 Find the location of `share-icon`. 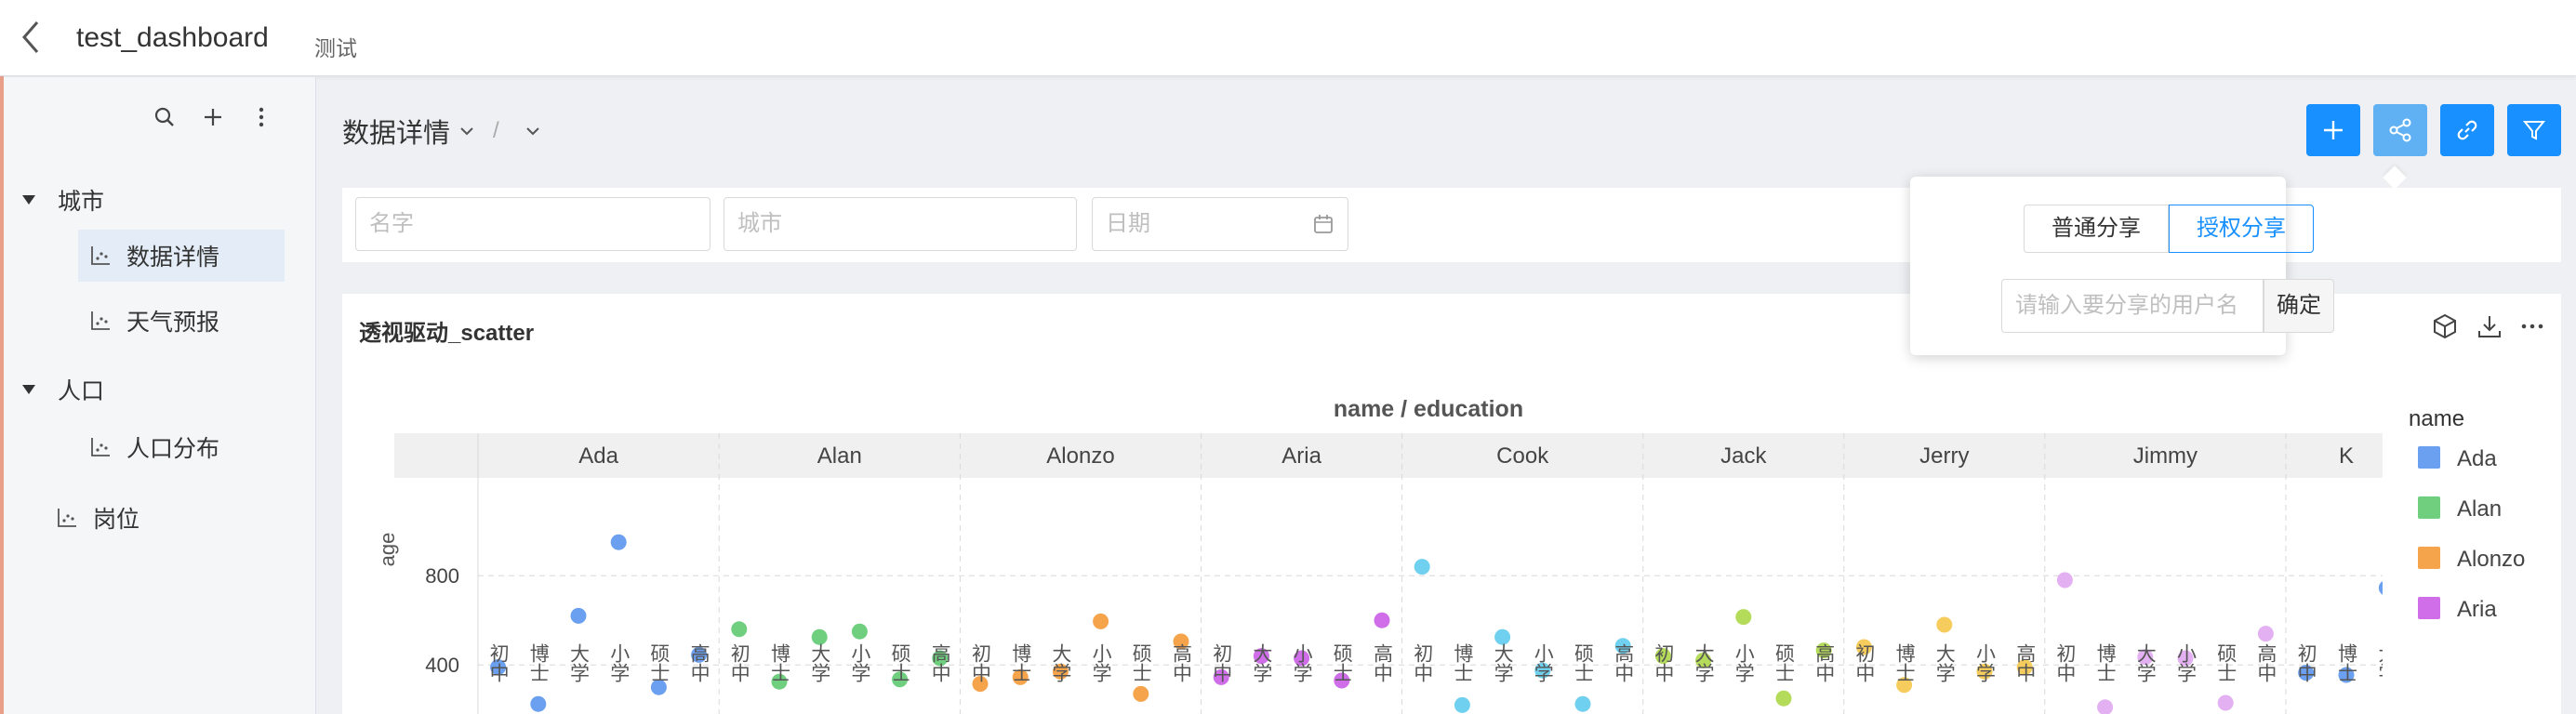

share-icon is located at coordinates (2400, 130).